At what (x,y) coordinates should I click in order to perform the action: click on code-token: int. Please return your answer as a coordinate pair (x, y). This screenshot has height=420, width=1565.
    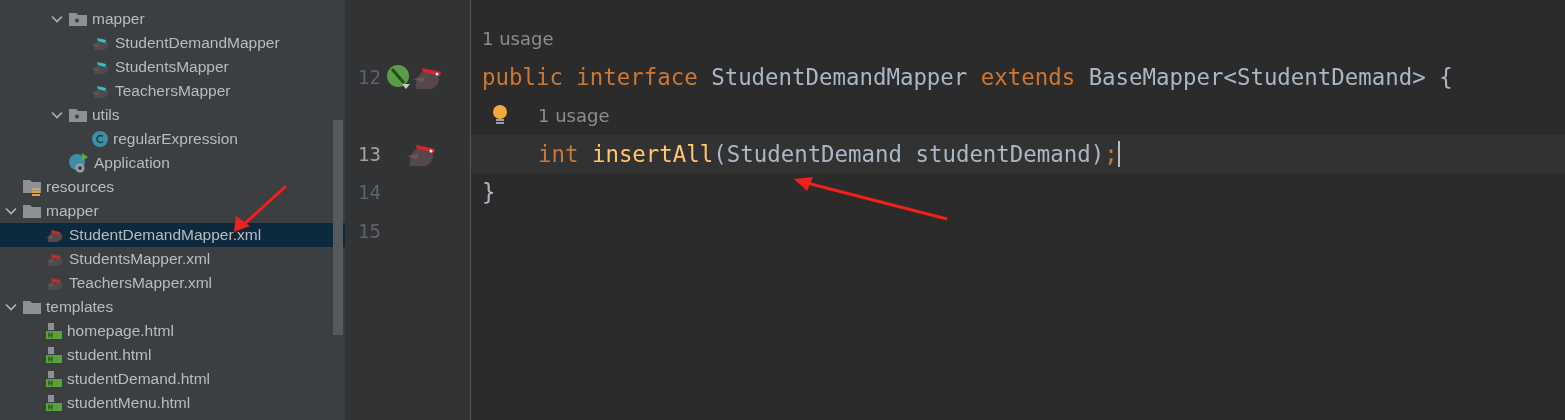
    Looking at the image, I should click on (558, 153).